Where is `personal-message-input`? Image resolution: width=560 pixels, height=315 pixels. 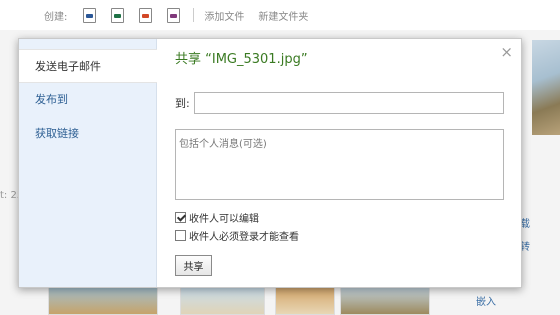 personal-message-input is located at coordinates (339, 164).